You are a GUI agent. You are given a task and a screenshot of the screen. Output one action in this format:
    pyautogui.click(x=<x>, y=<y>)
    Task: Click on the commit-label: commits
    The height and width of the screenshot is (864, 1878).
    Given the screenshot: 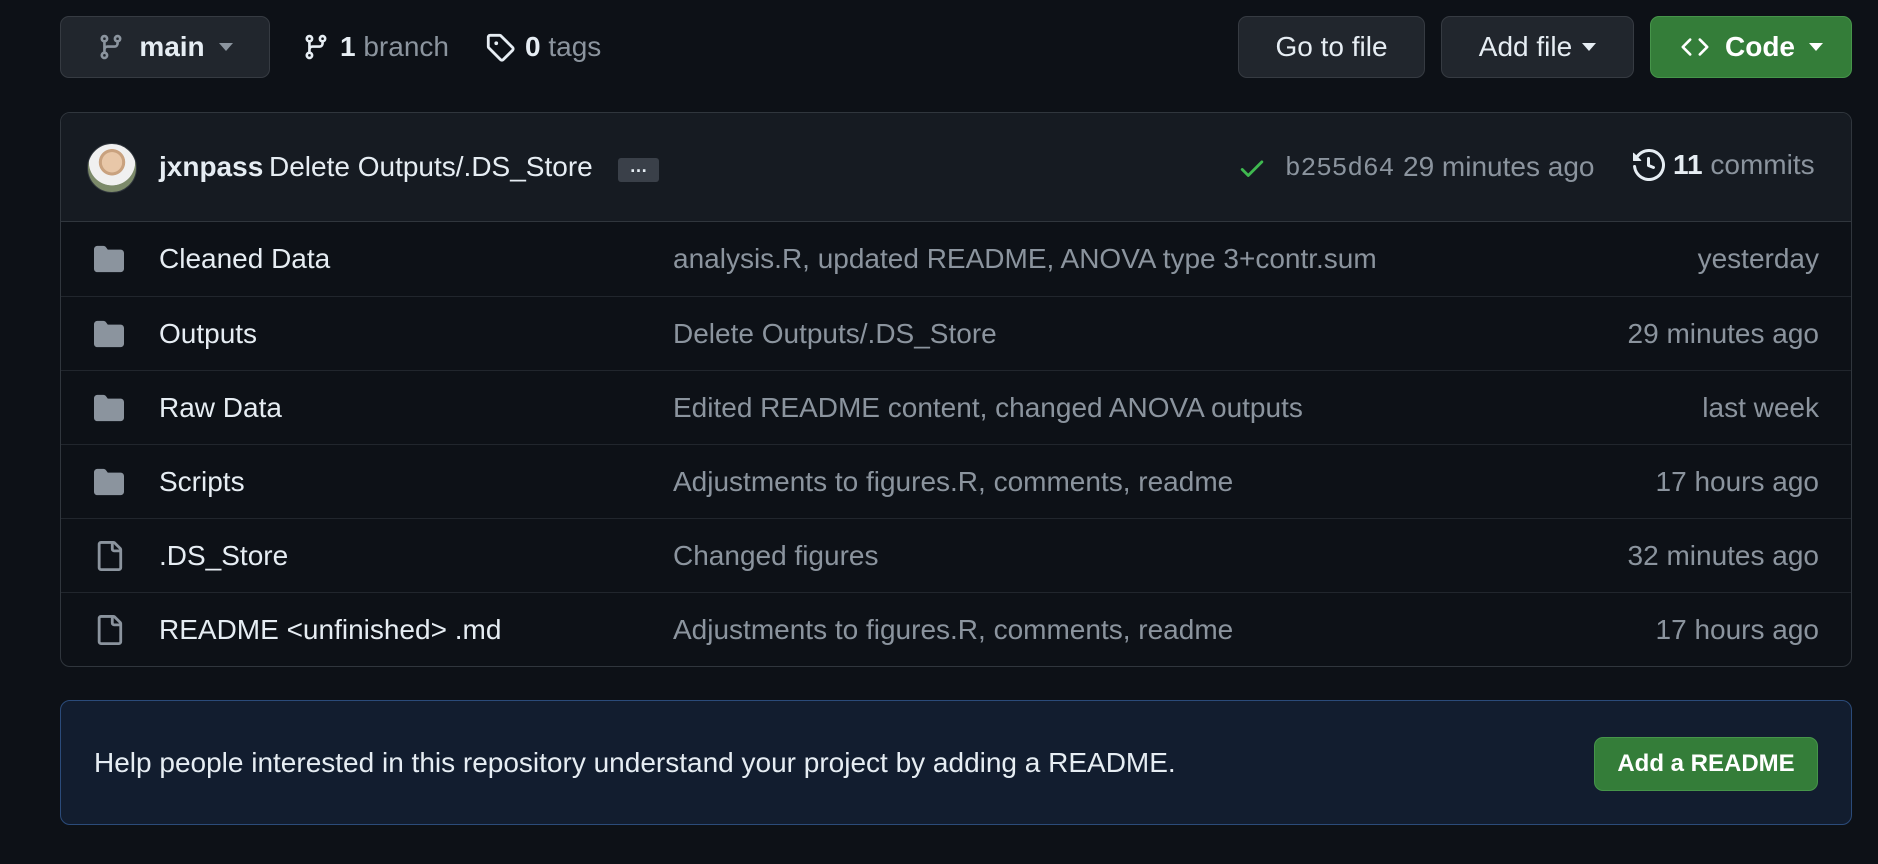 What is the action you would take?
    pyautogui.click(x=1762, y=164)
    